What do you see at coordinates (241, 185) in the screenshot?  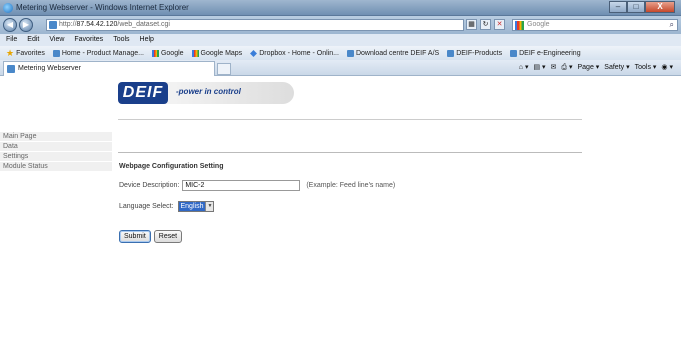 I see `device-description-input` at bounding box center [241, 185].